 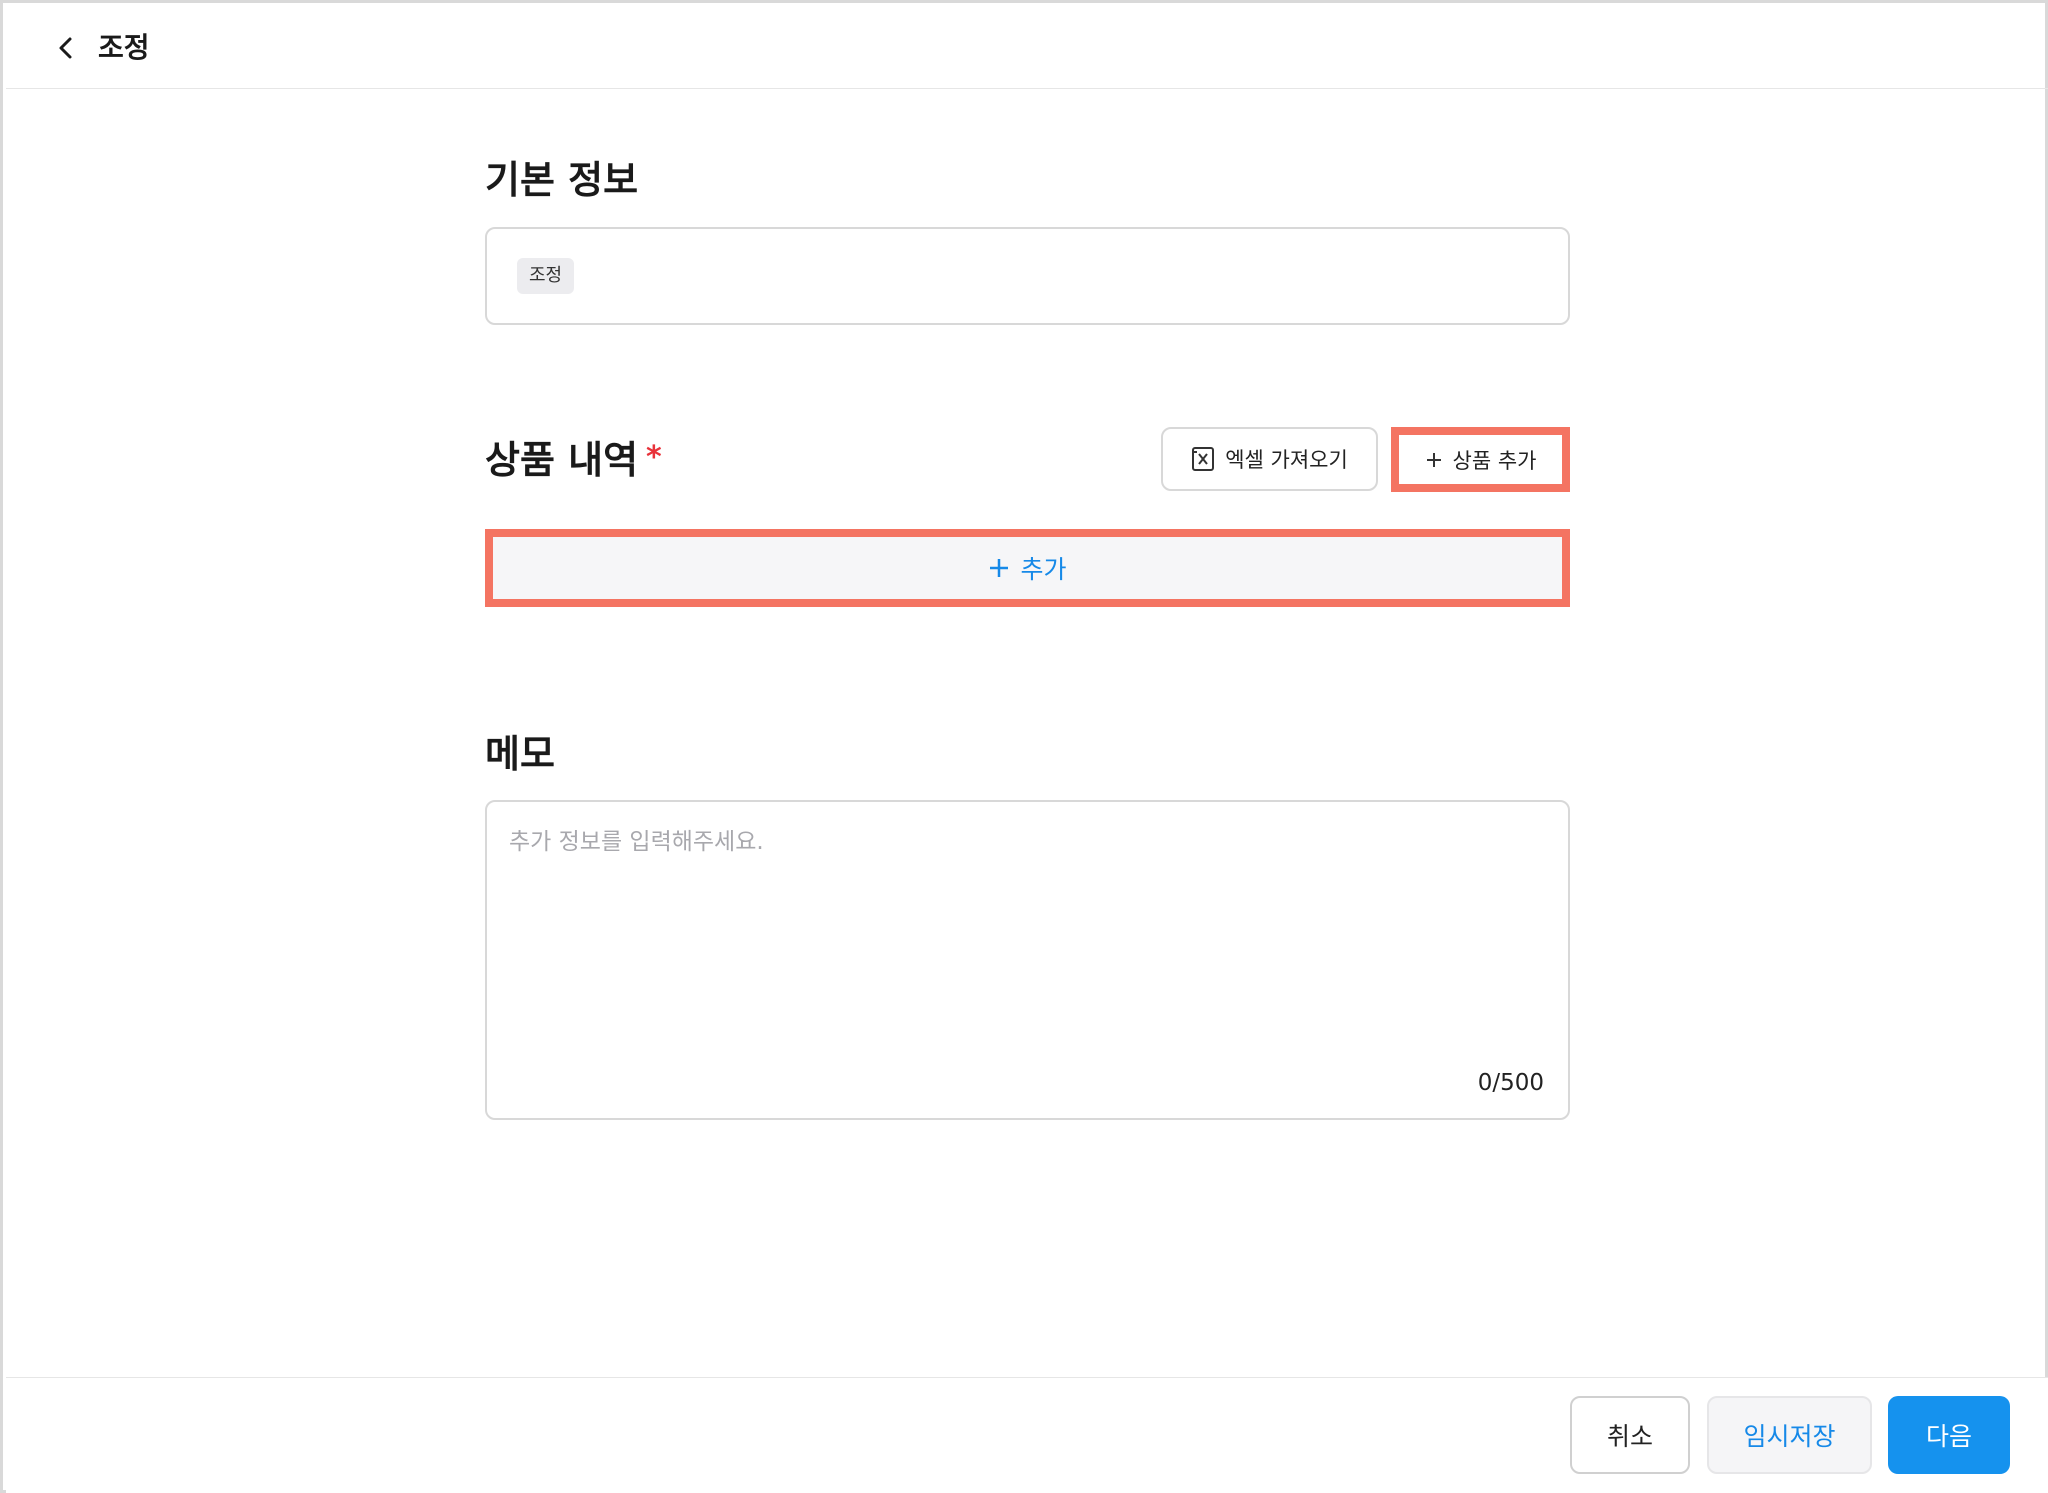 I want to click on basic-info-title: 기본 정보, so click(x=562, y=180).